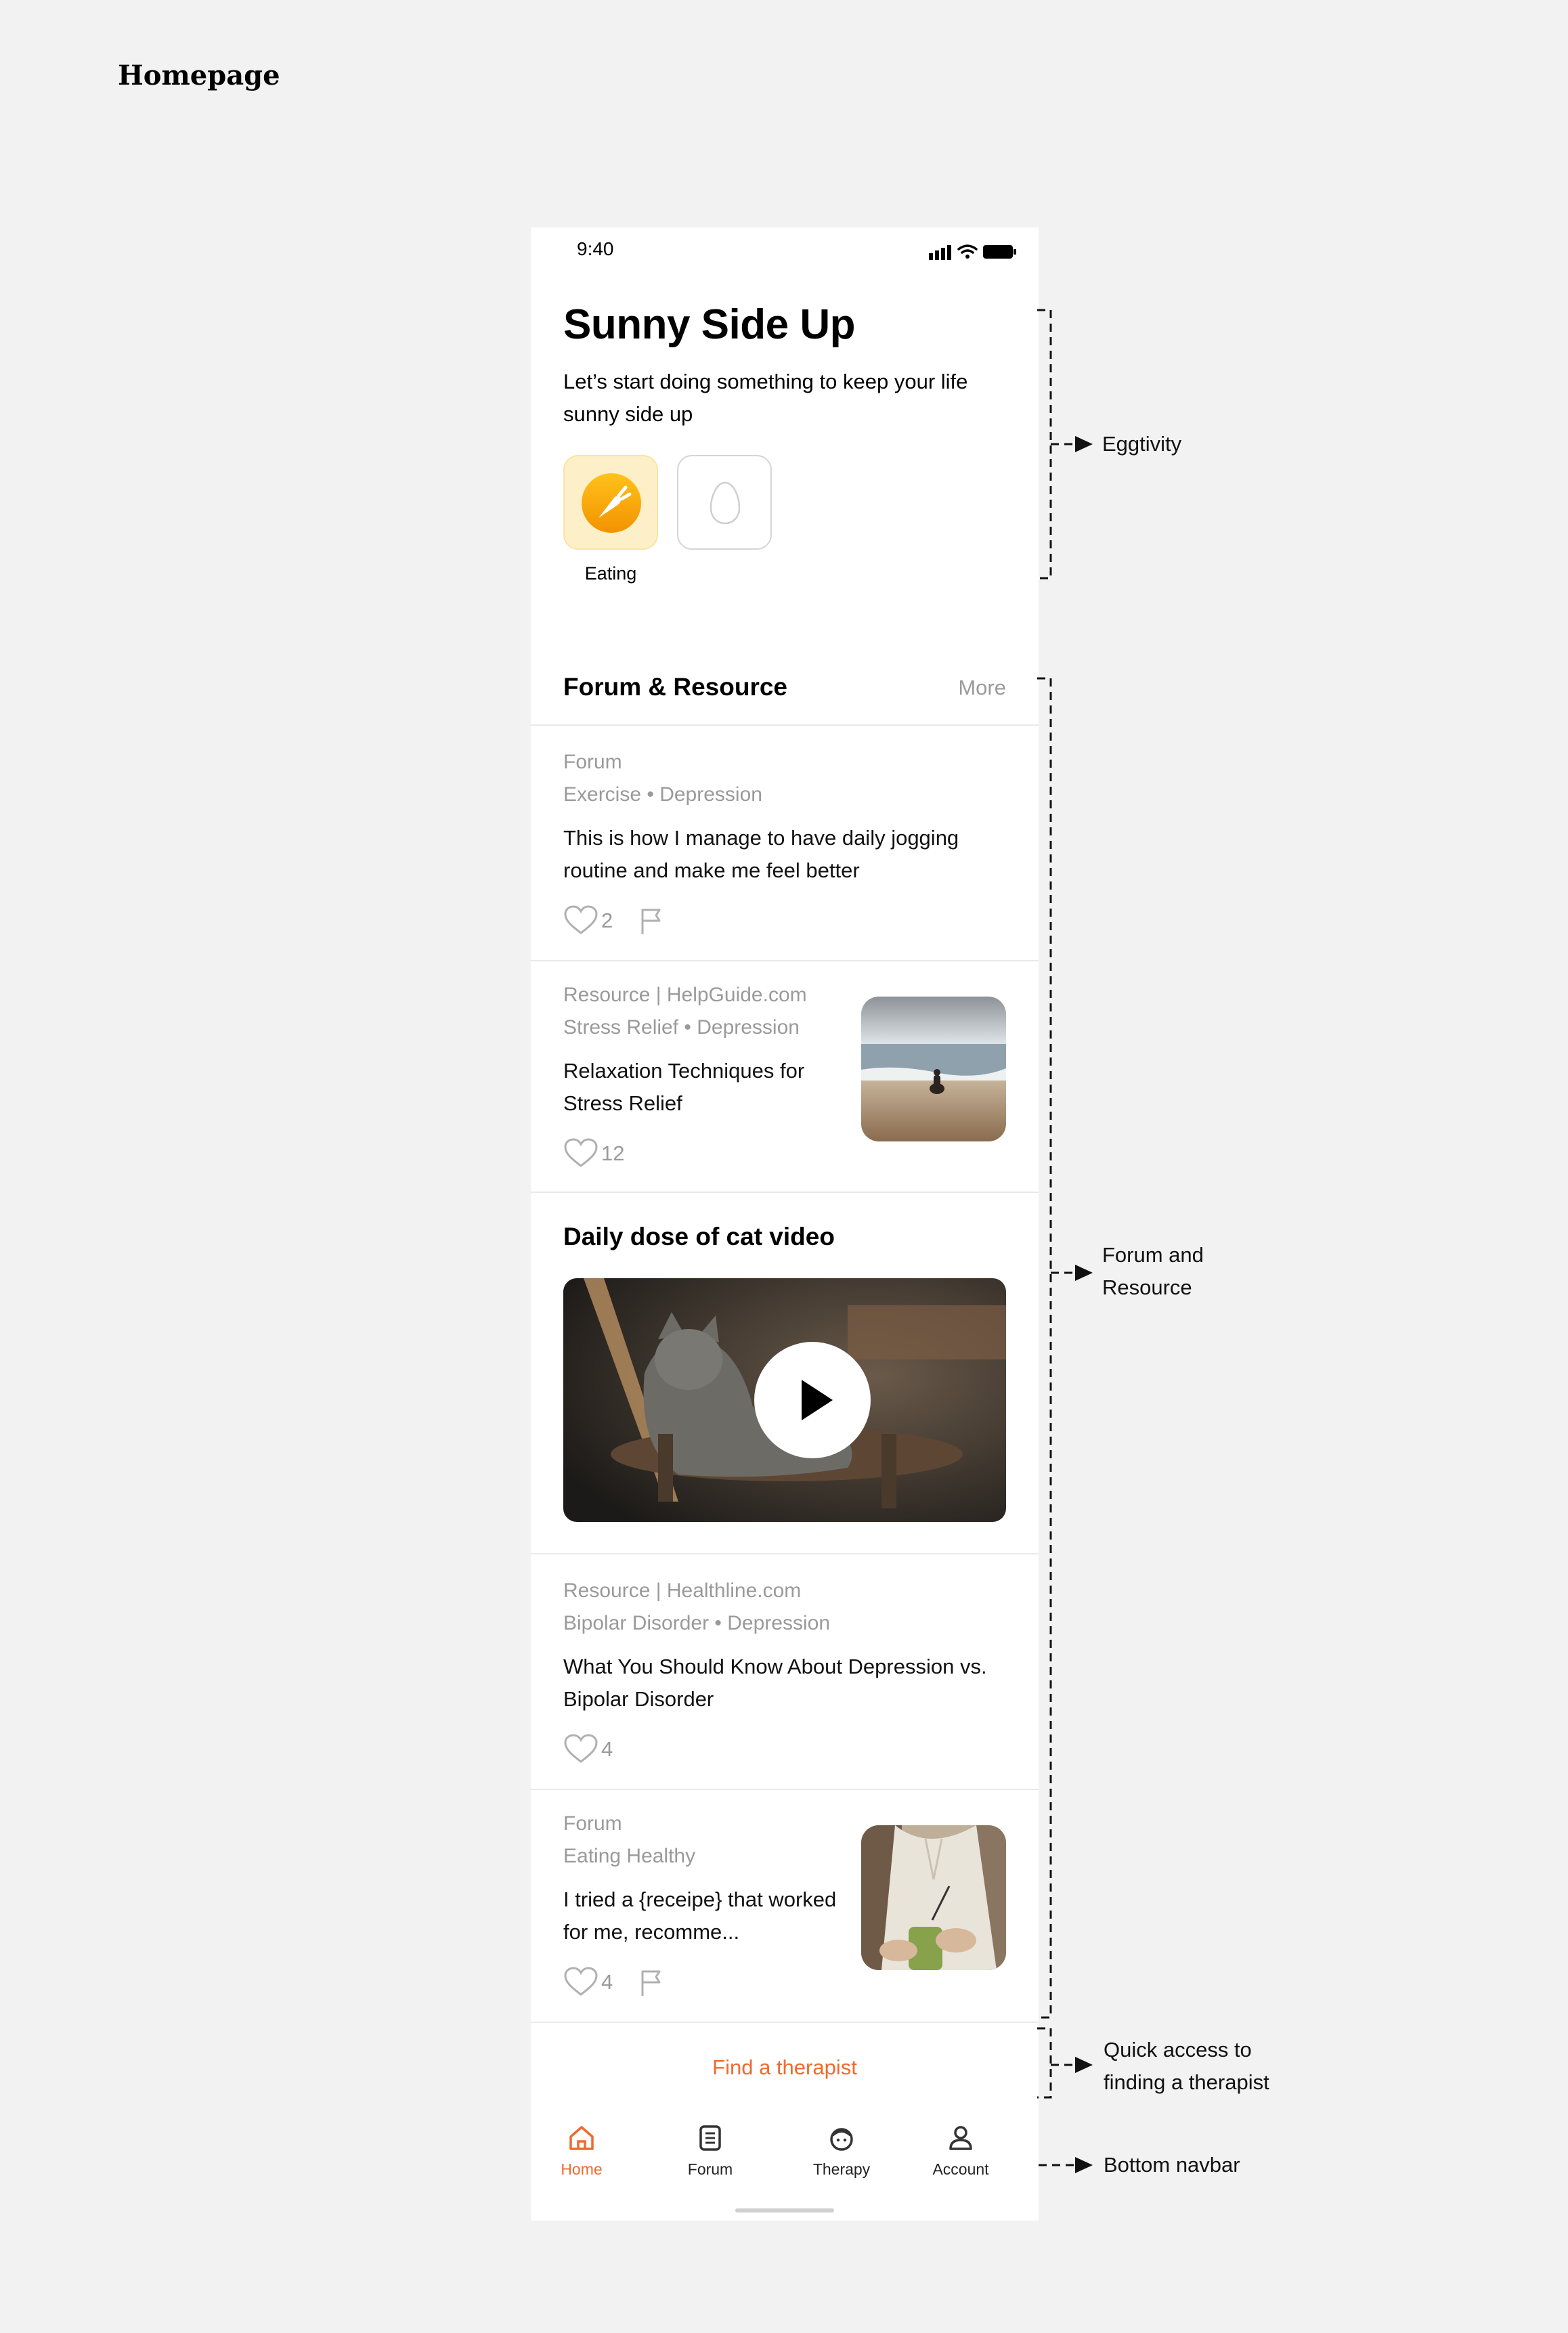 The width and height of the screenshot is (1568, 2333). Describe the element at coordinates (1147, 1287) in the screenshot. I see `annotation-forum-line2: Resource` at that location.